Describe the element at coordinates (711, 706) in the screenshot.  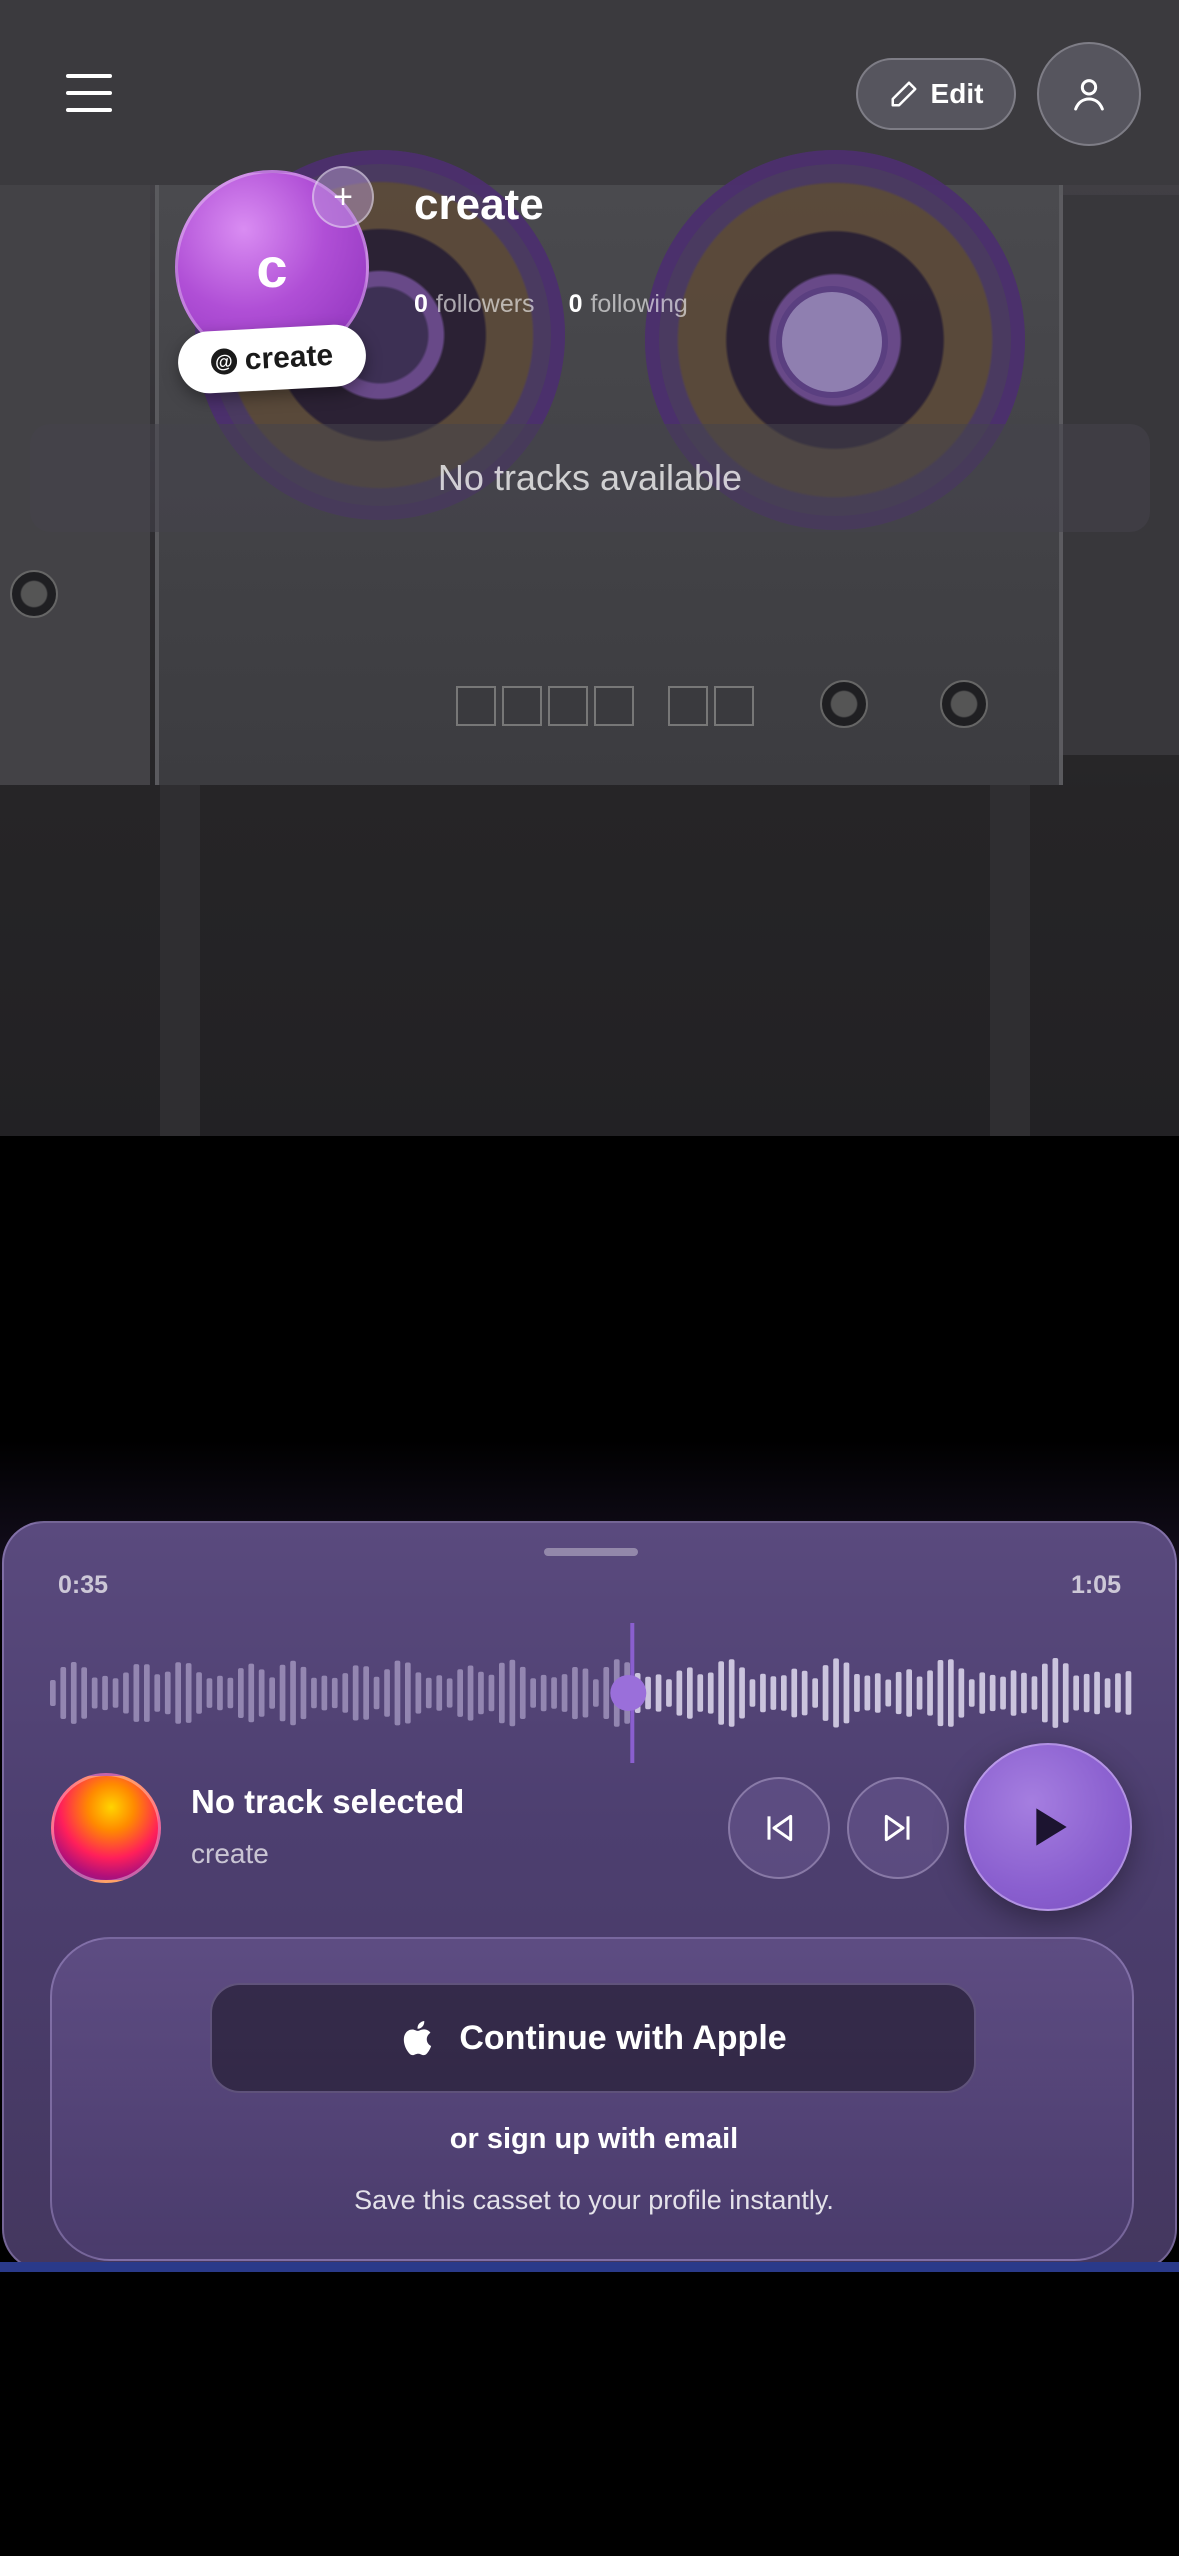
I see `deck-buttons` at that location.